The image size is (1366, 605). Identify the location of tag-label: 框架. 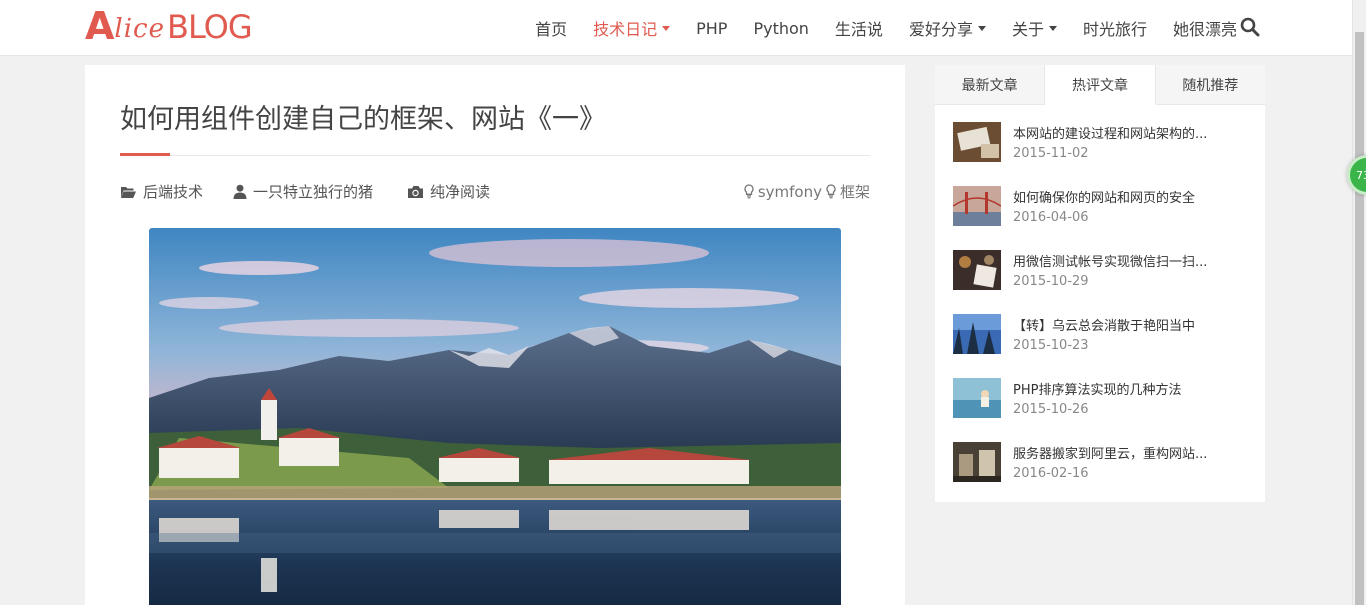
(854, 192).